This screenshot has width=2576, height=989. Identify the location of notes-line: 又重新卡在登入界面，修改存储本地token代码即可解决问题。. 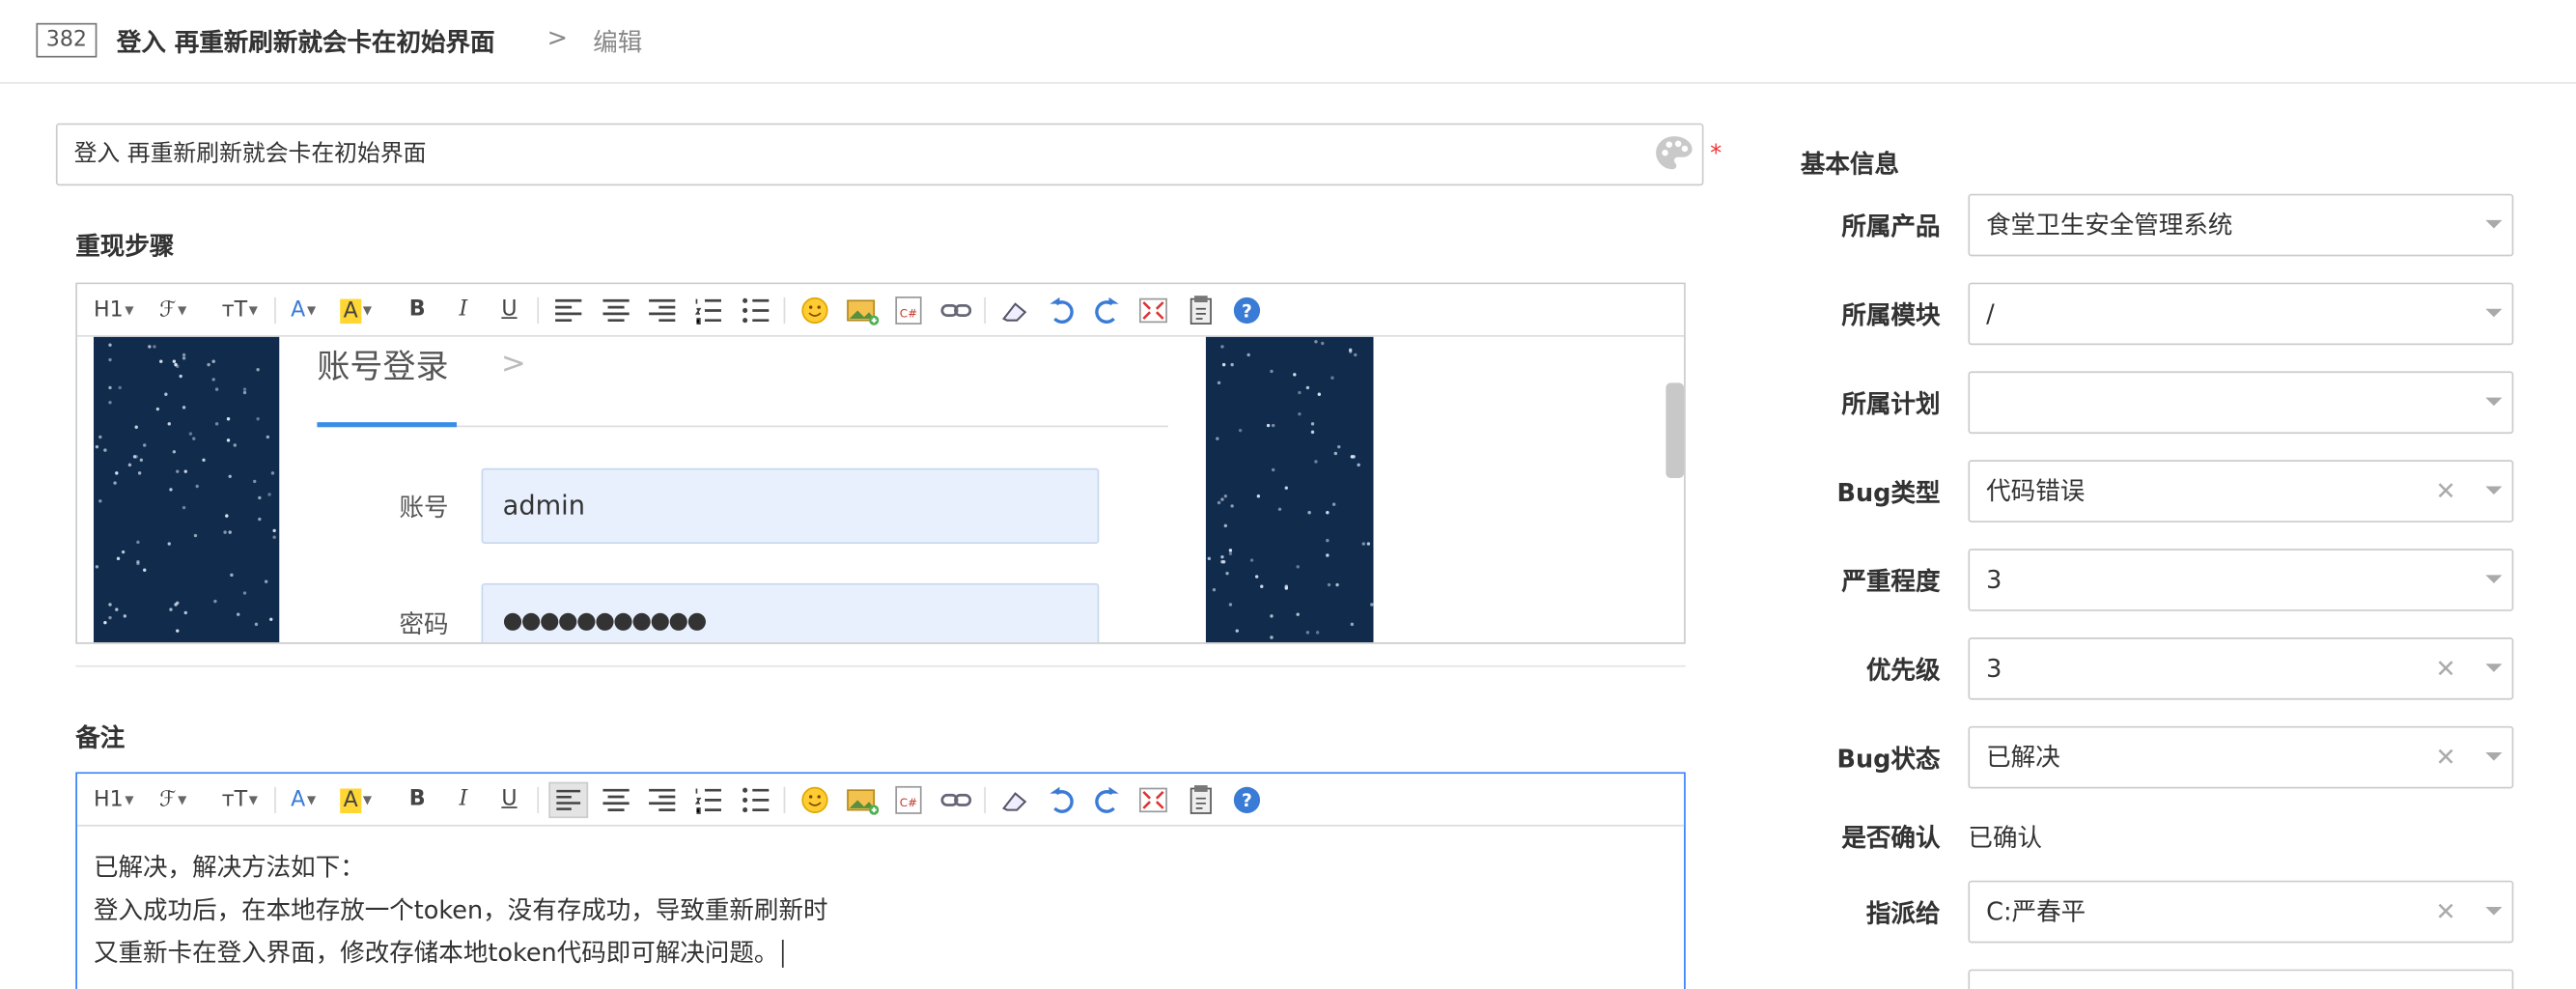
(436, 953).